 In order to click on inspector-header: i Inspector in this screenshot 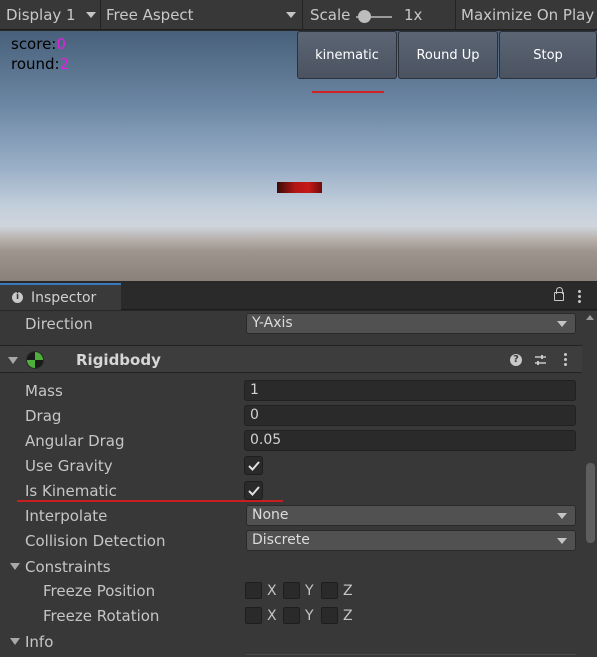, I will do `click(298, 296)`.